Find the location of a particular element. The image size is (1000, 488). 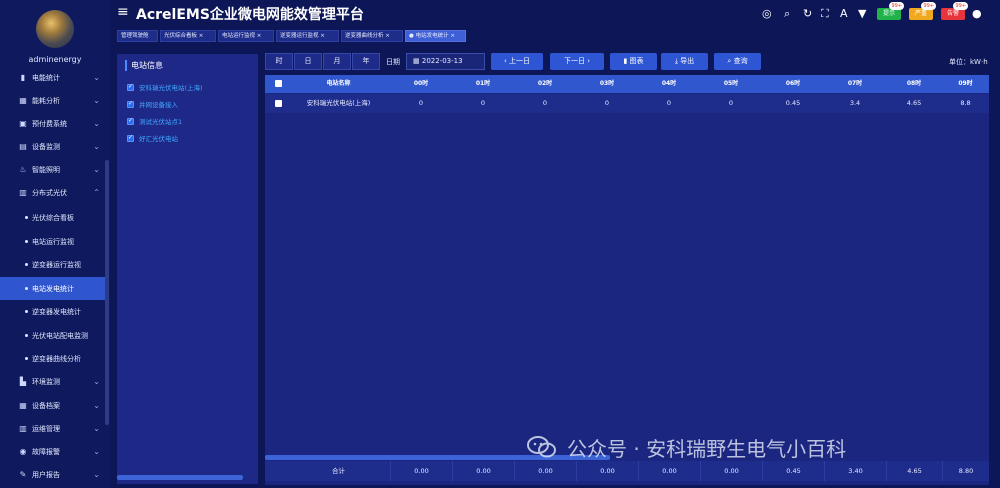

shirt-icon: ▼ is located at coordinates (862, 13).